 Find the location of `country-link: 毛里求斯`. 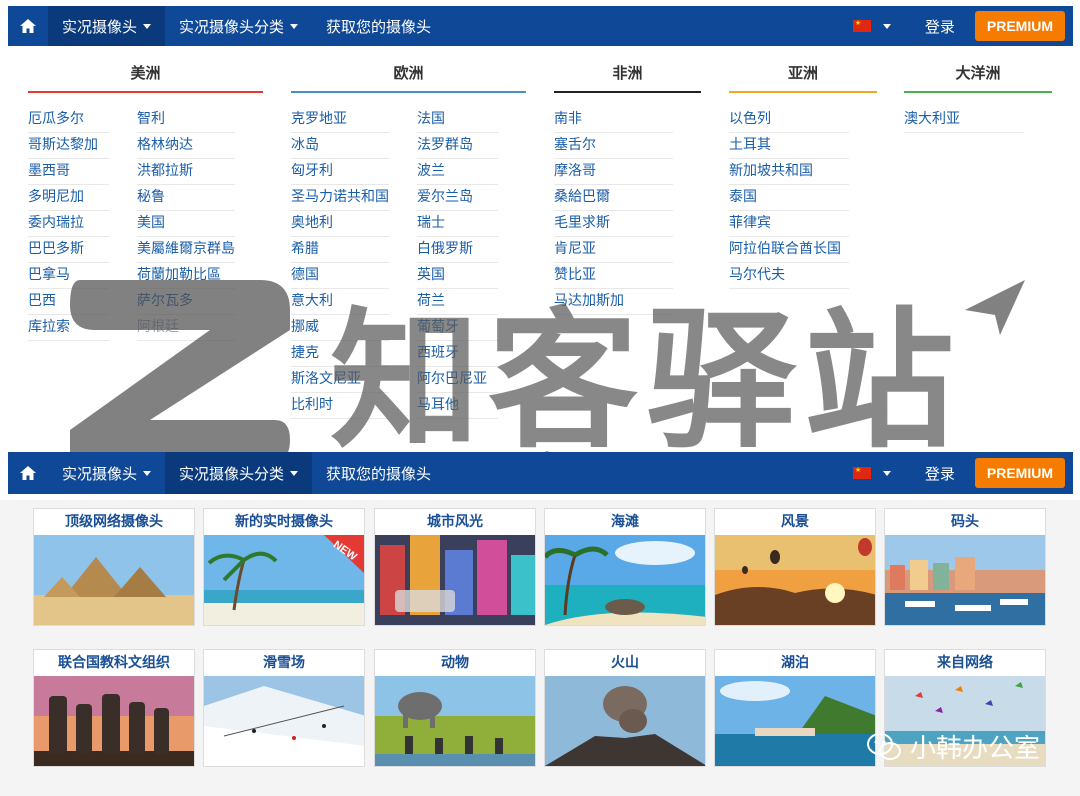

country-link: 毛里求斯 is located at coordinates (613, 224).